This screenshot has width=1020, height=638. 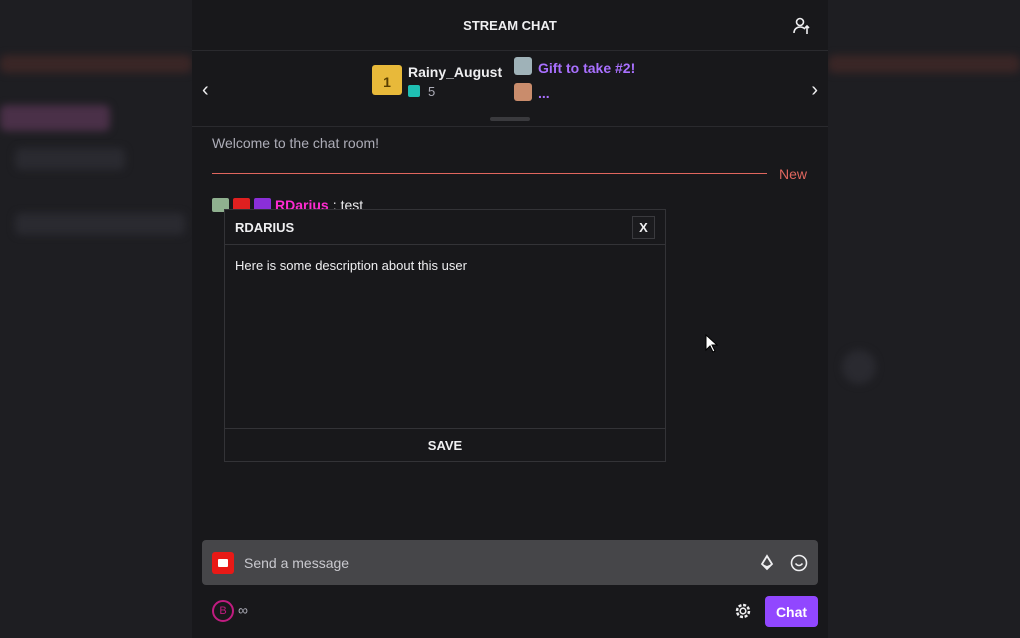 I want to click on save-button: SAVE, so click(x=445, y=445).